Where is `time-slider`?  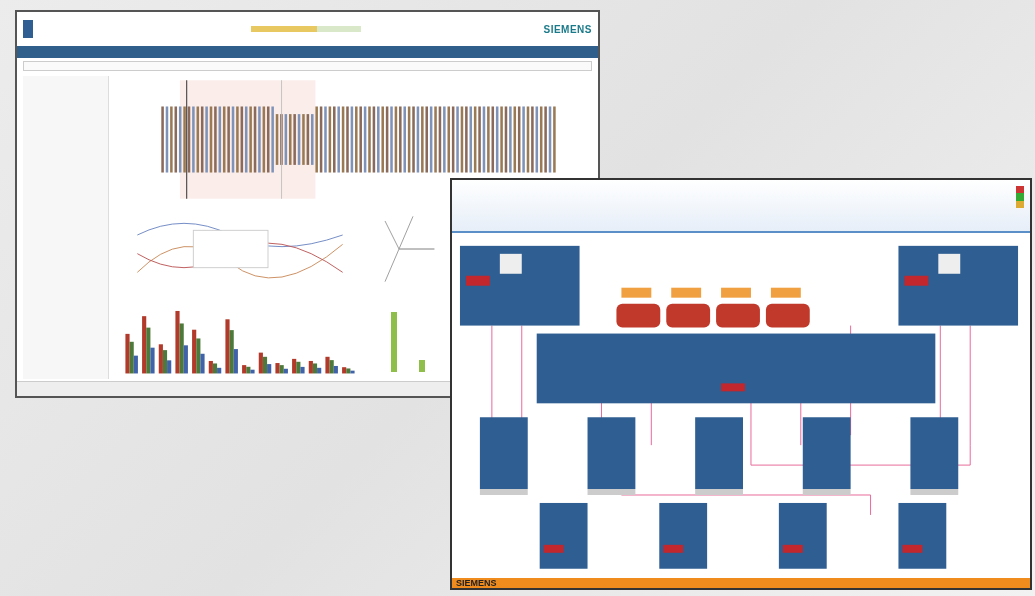 time-slider is located at coordinates (284, 29).